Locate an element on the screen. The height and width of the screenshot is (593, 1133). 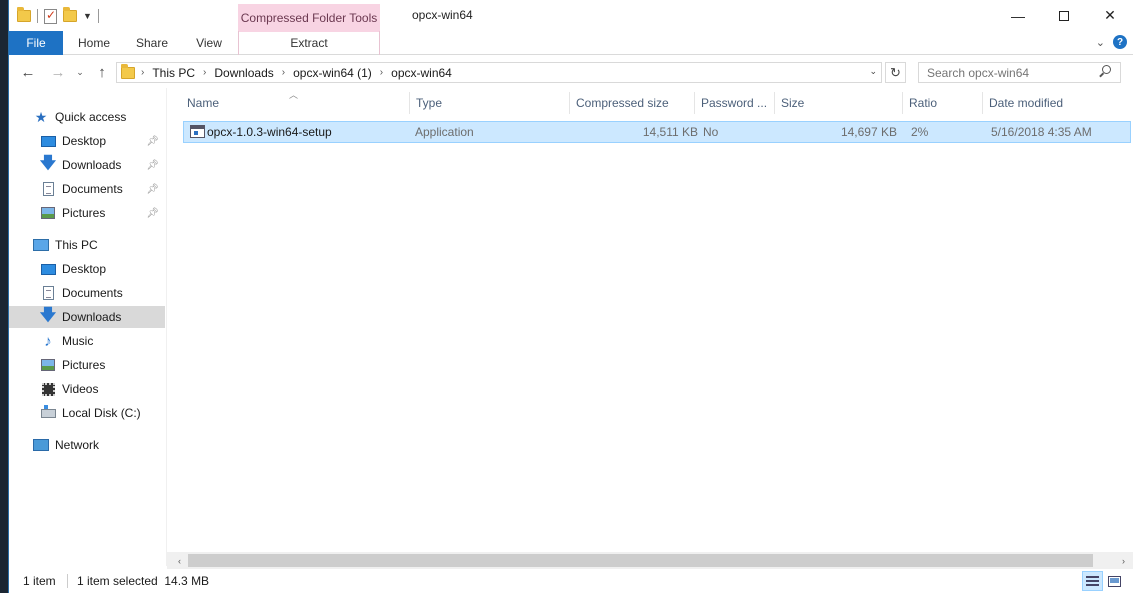
refresh-icon: ↻ is located at coordinates (895, 72).